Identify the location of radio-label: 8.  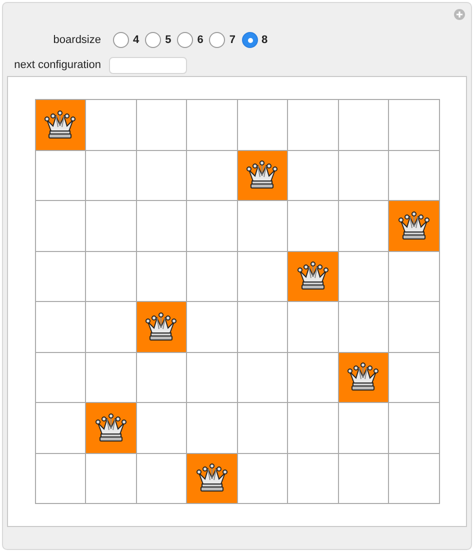
(265, 40).